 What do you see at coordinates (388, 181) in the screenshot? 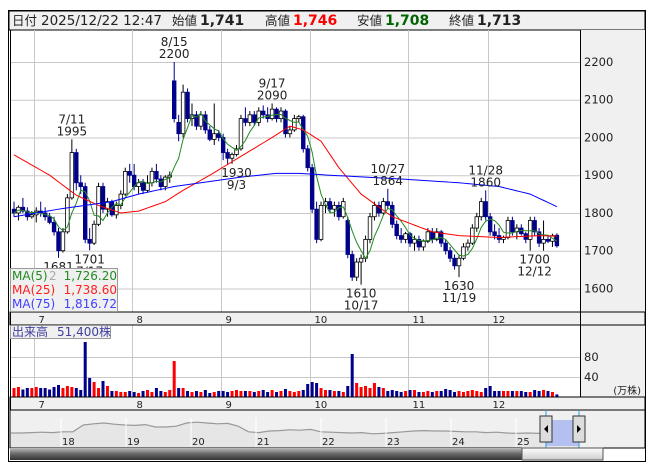
I see `annotation-value: 1864` at bounding box center [388, 181].